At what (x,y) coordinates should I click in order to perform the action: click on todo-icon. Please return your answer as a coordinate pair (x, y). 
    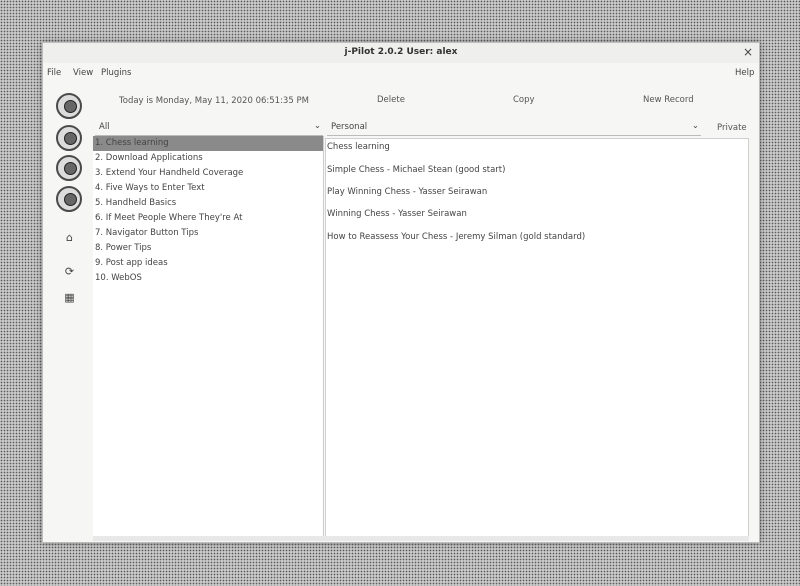
    Looking at the image, I should click on (69, 168).